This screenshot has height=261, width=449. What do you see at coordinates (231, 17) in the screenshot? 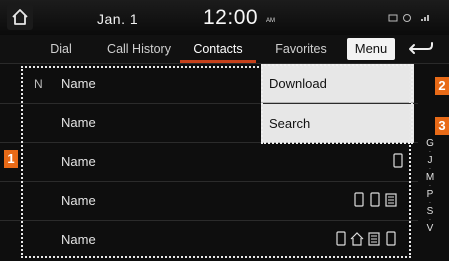
I see `clock-time: 12:00` at bounding box center [231, 17].